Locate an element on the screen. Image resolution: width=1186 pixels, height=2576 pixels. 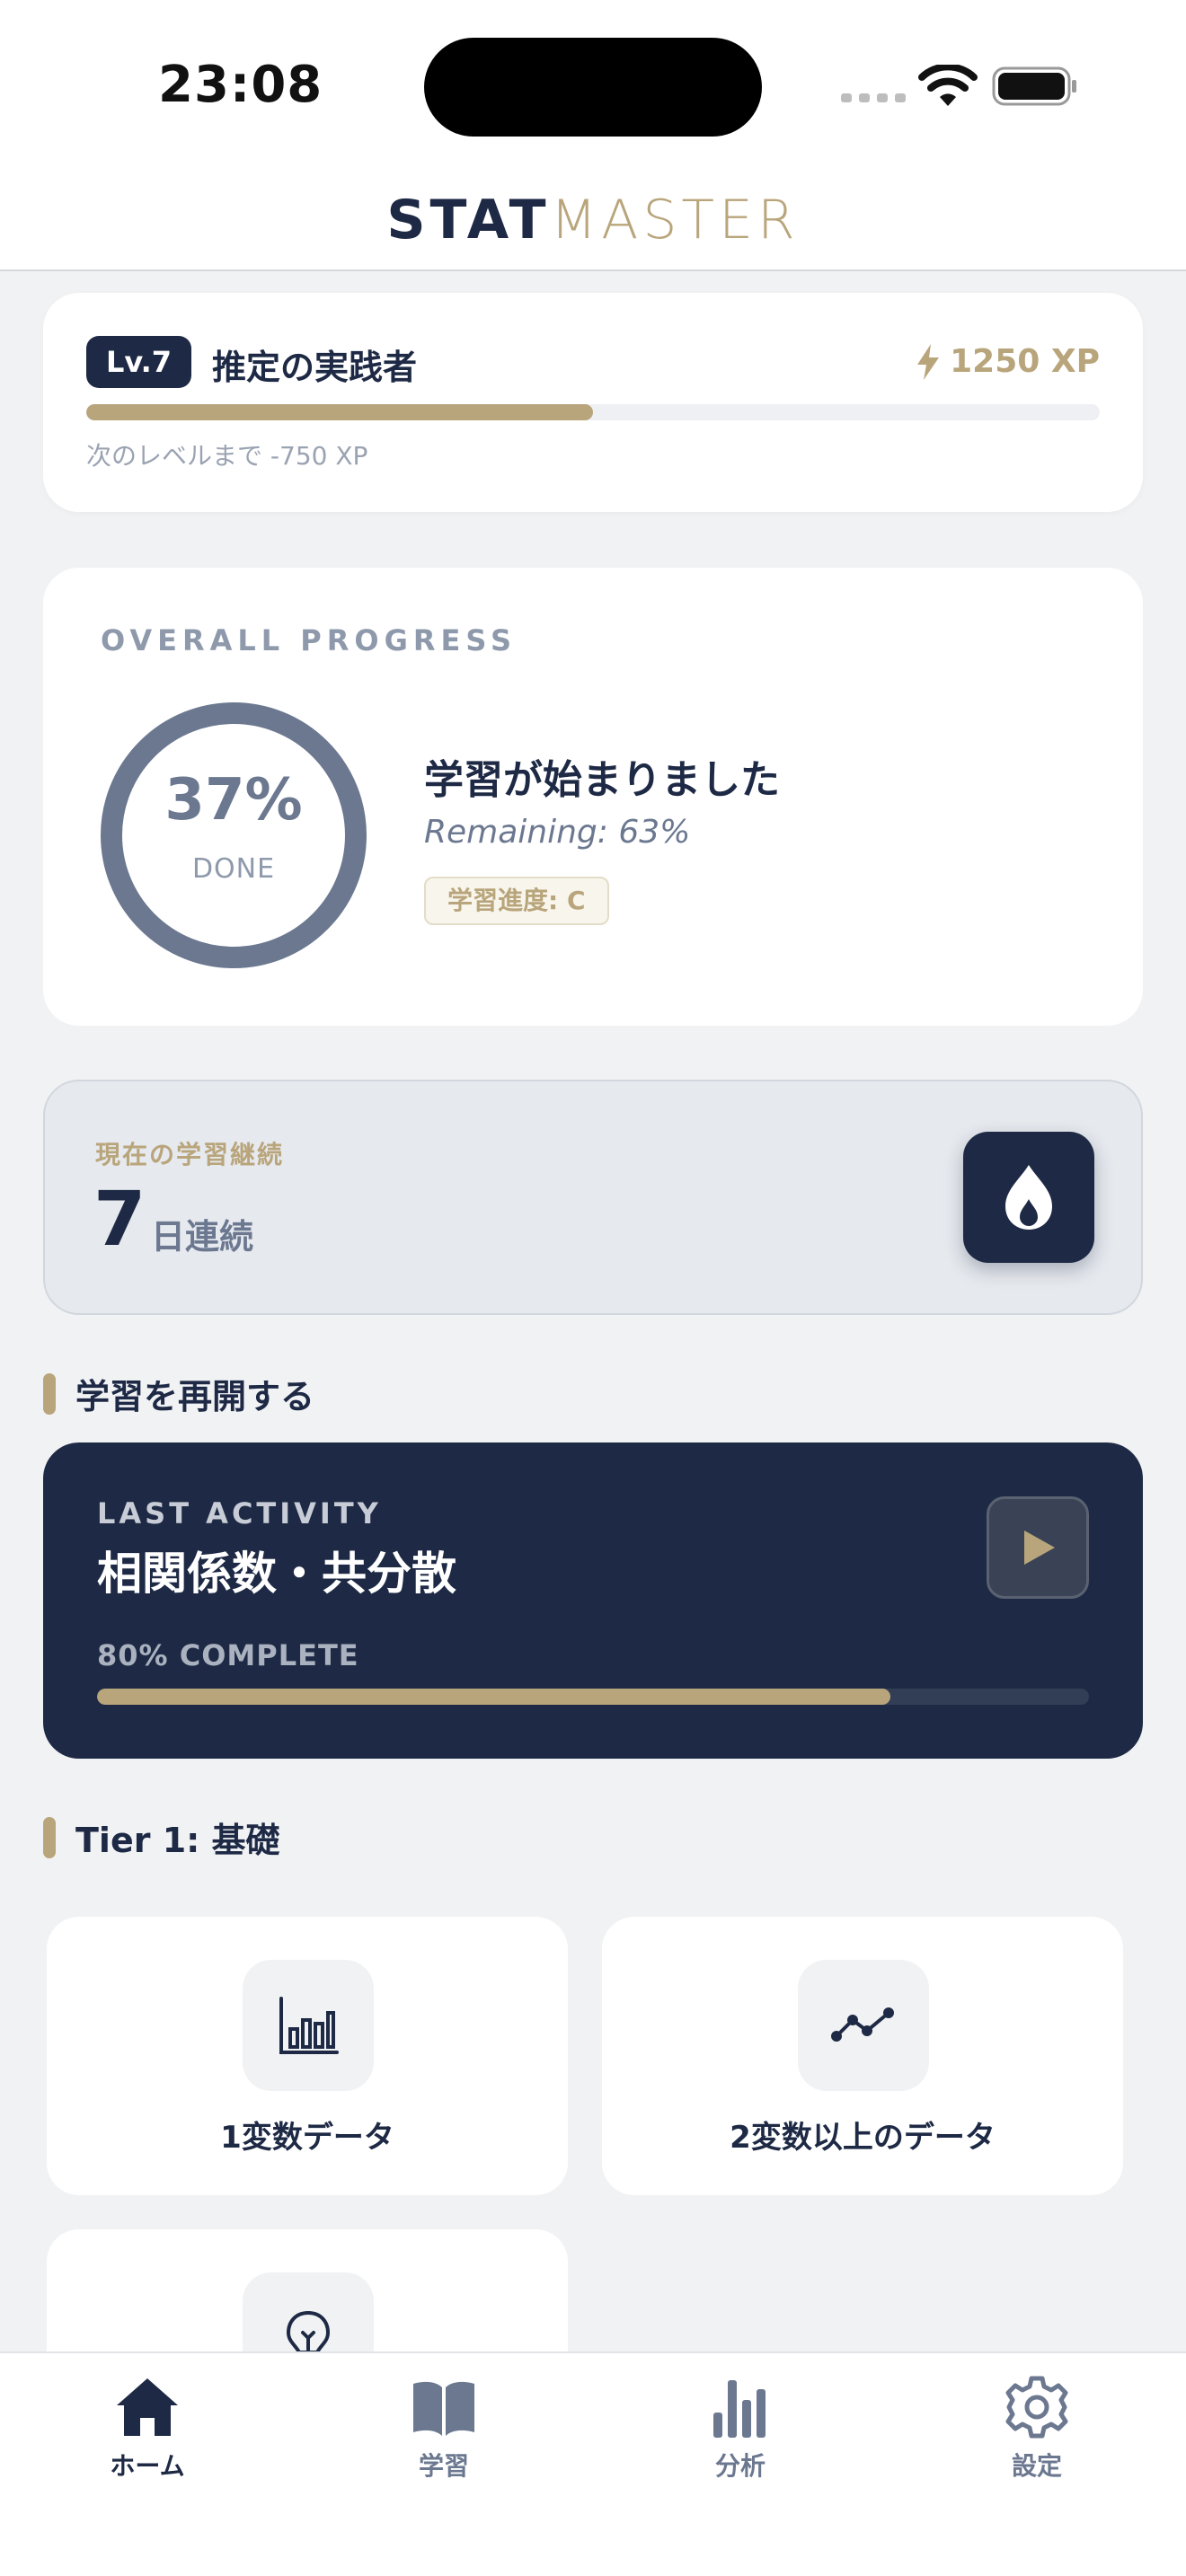
lightning-icon is located at coordinates (928, 361).